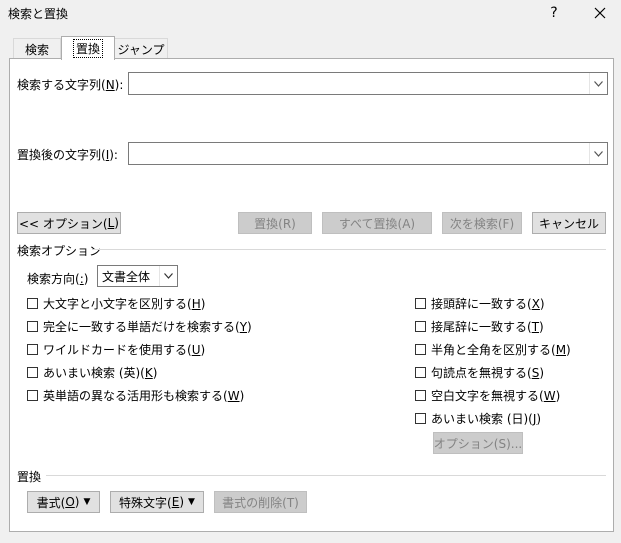 This screenshot has width=621, height=543. Describe the element at coordinates (569, 223) in the screenshot. I see `cancel-button: キャンセル` at that location.